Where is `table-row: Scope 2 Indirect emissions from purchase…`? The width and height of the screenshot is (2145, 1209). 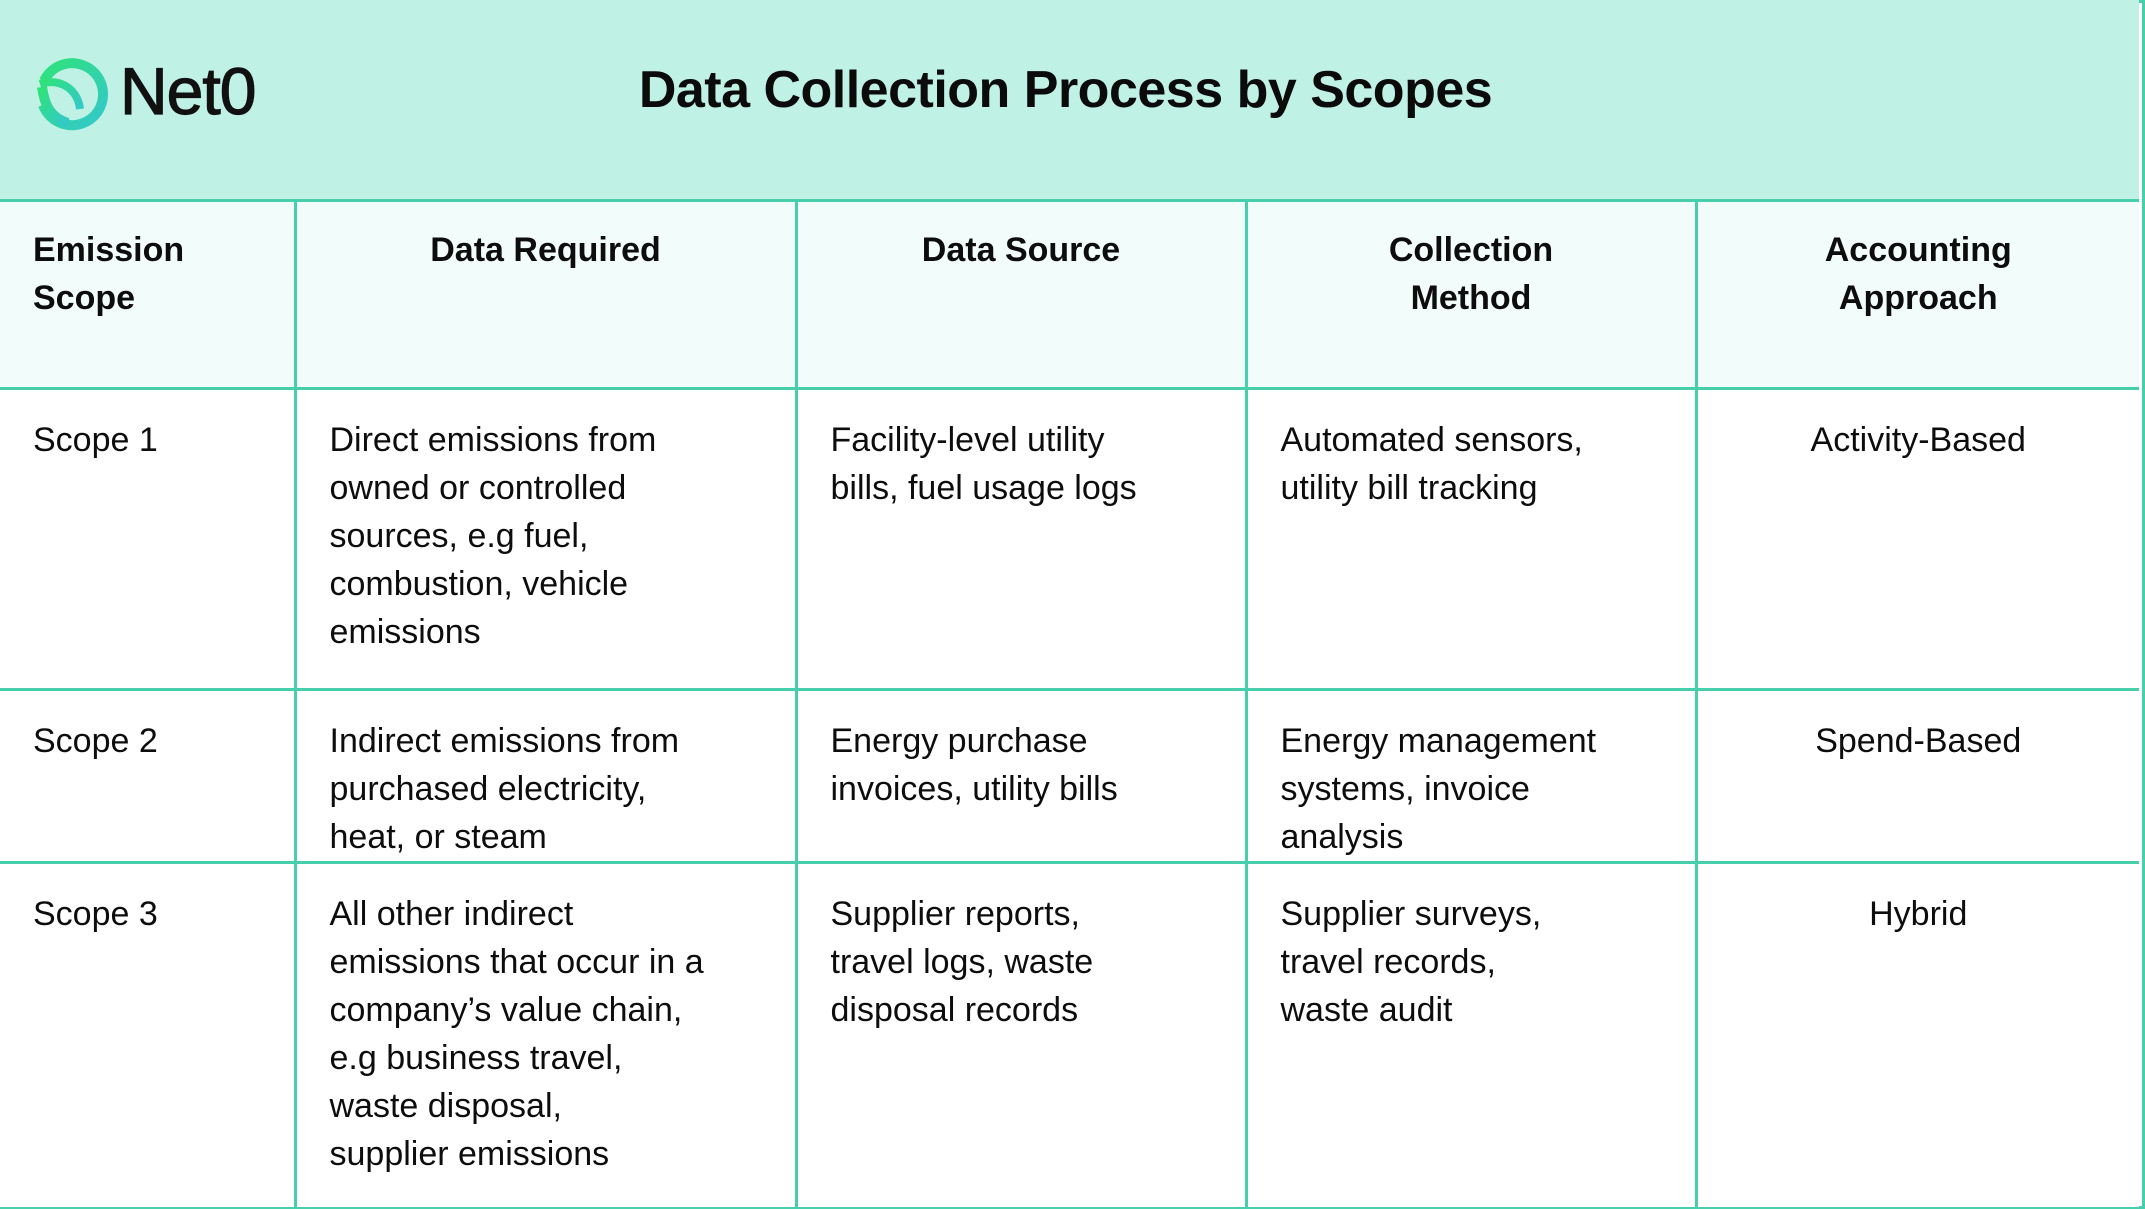 table-row: Scope 2 Indirect emissions from purchase… is located at coordinates (1069, 775).